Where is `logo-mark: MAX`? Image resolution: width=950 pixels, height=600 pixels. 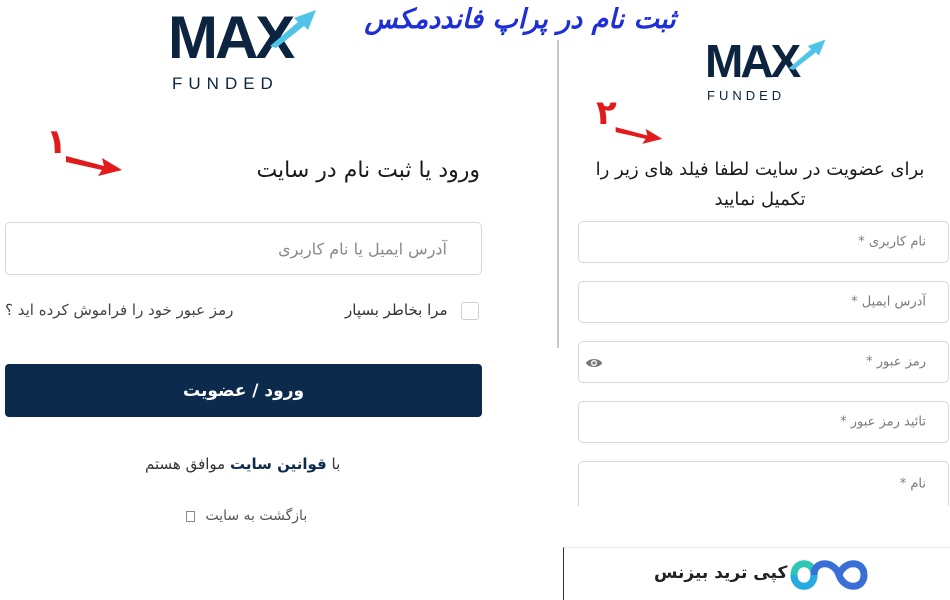 logo-mark: MAX is located at coordinates (753, 61).